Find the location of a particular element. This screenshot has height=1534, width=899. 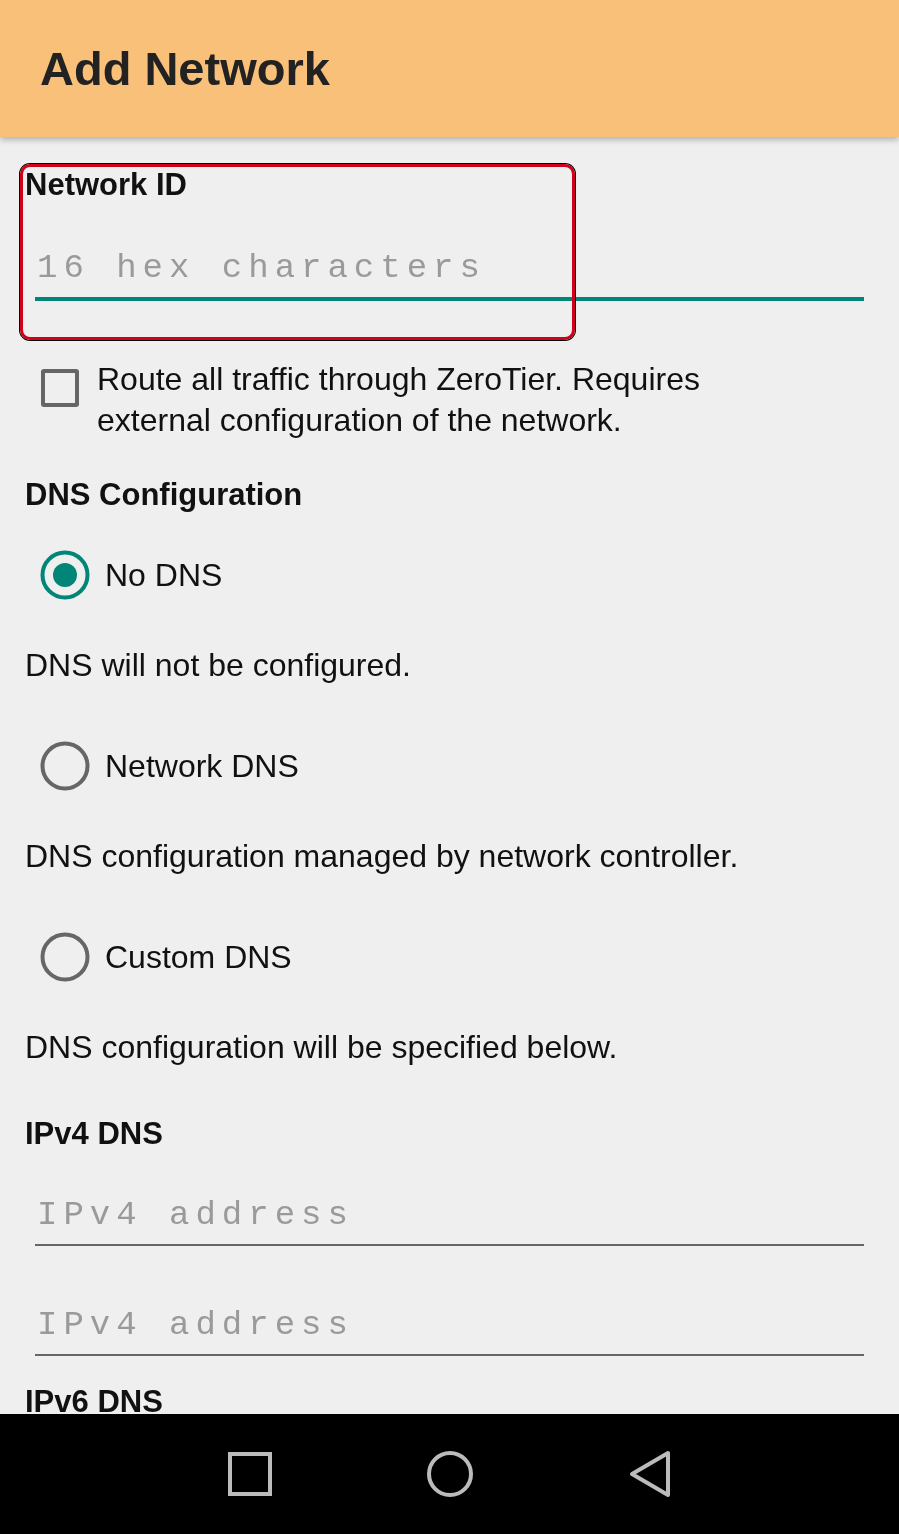

checkbox-label: Route all traffic through ZeroTier. Requires external configuration of the network. is located at coordinates (447, 400).